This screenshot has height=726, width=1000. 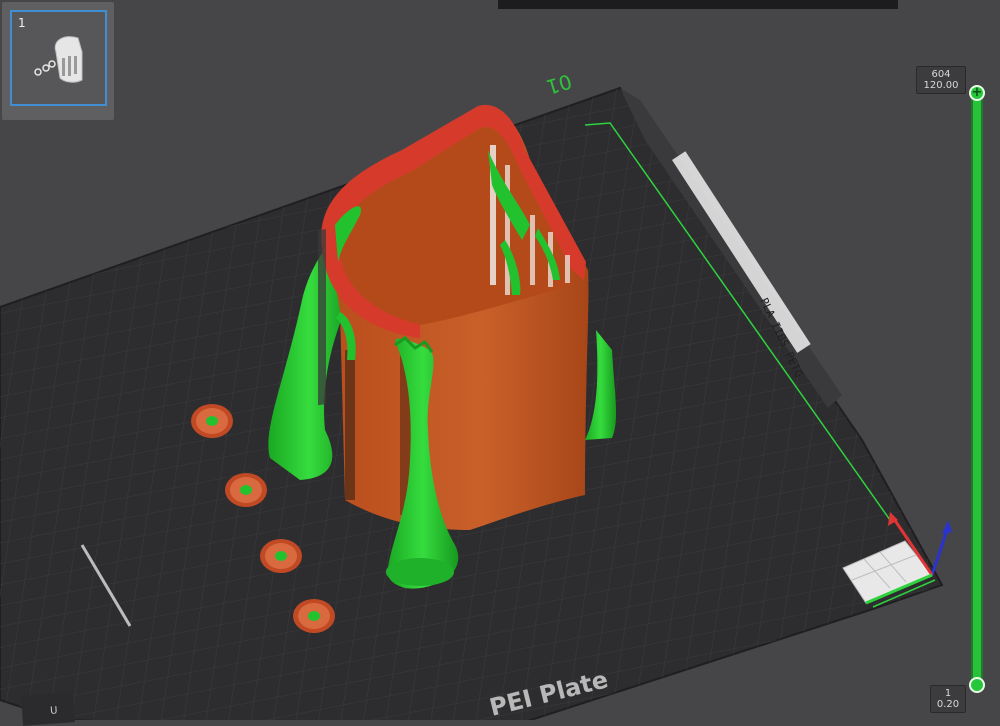 I want to click on layer-slider-top-handle: +, so click(x=977, y=93).